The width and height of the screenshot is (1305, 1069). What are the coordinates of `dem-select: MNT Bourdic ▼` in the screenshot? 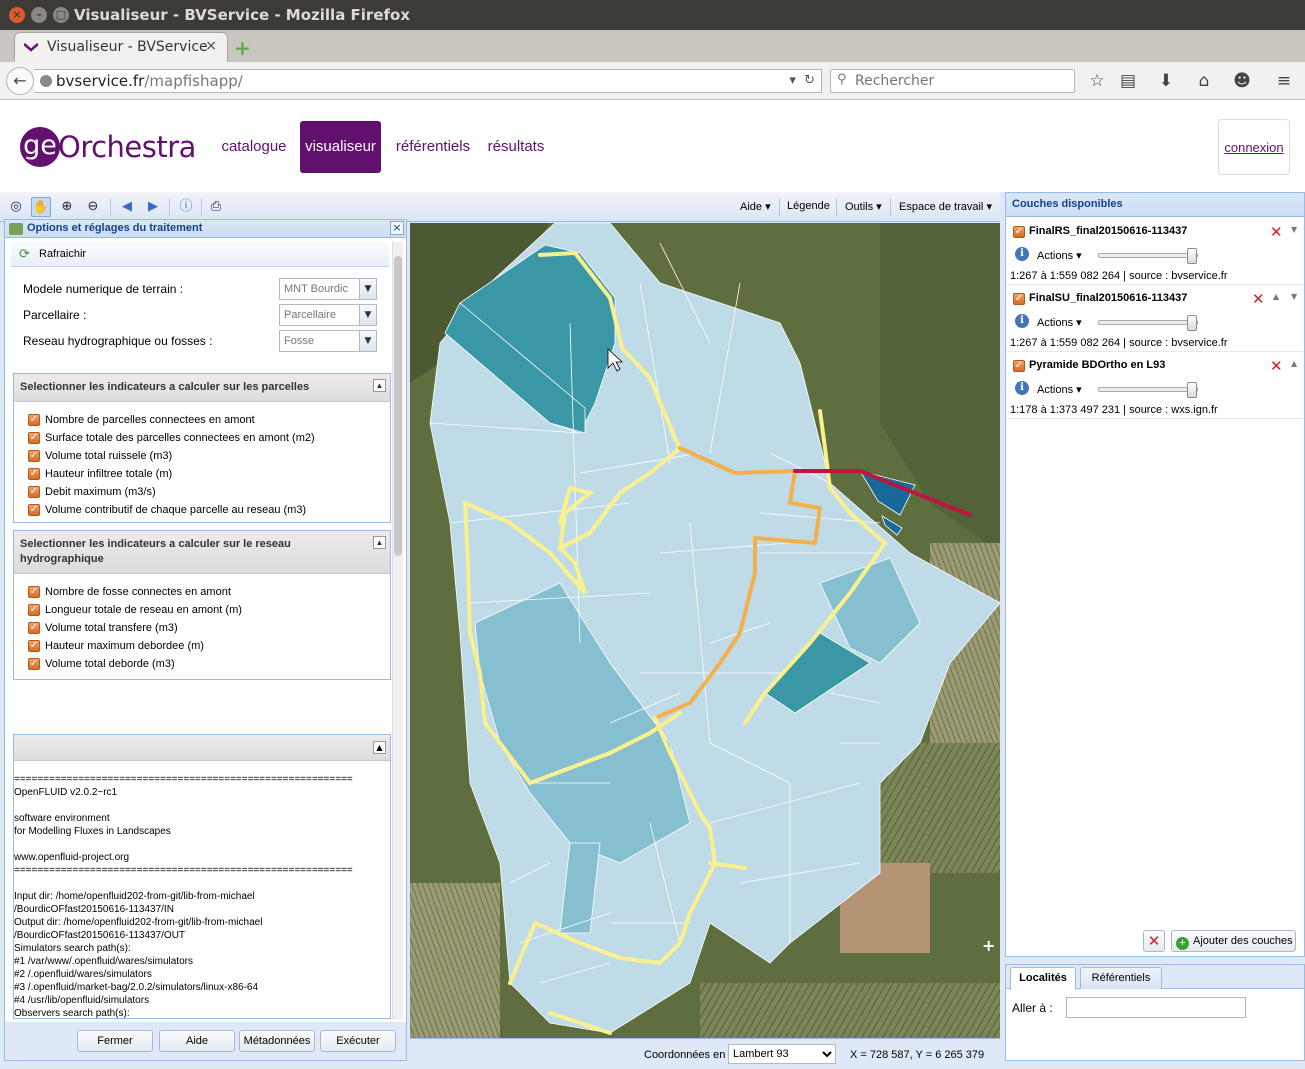 It's located at (328, 289).